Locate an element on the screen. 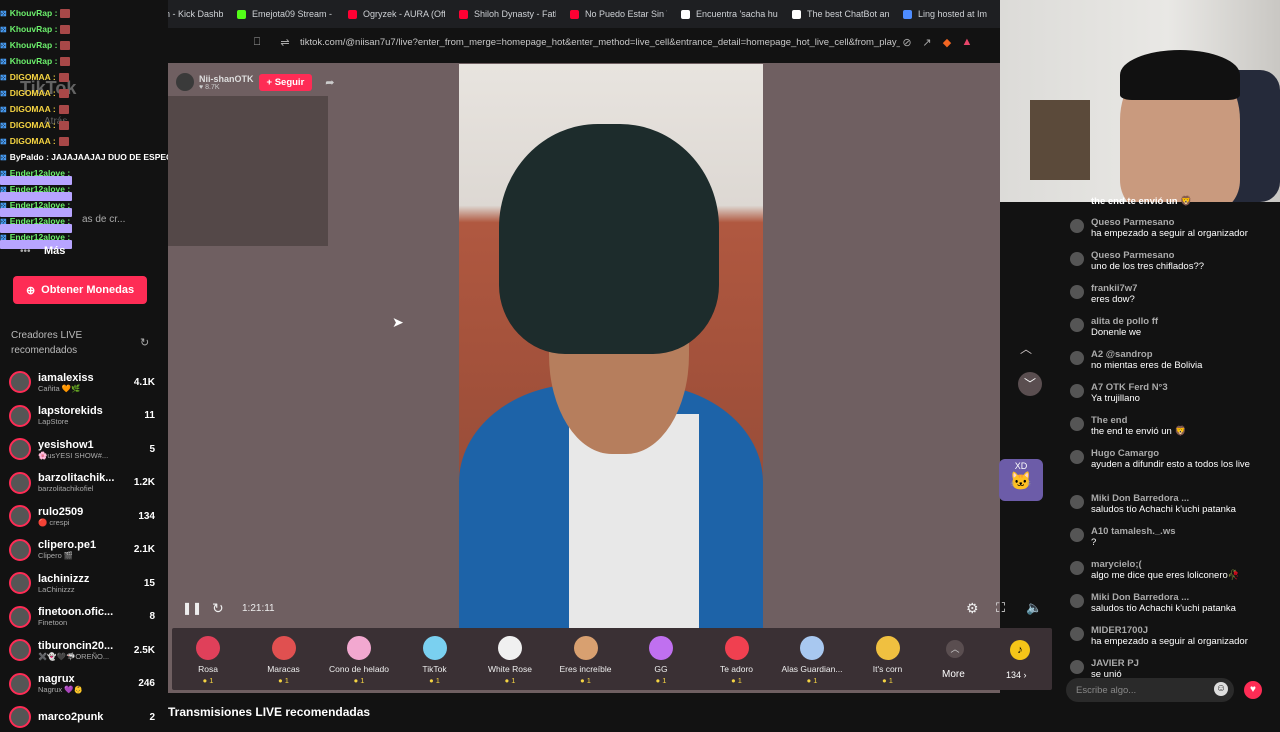  chat-username: A10 tamalesh._.ws is located at coordinates (1180, 531).